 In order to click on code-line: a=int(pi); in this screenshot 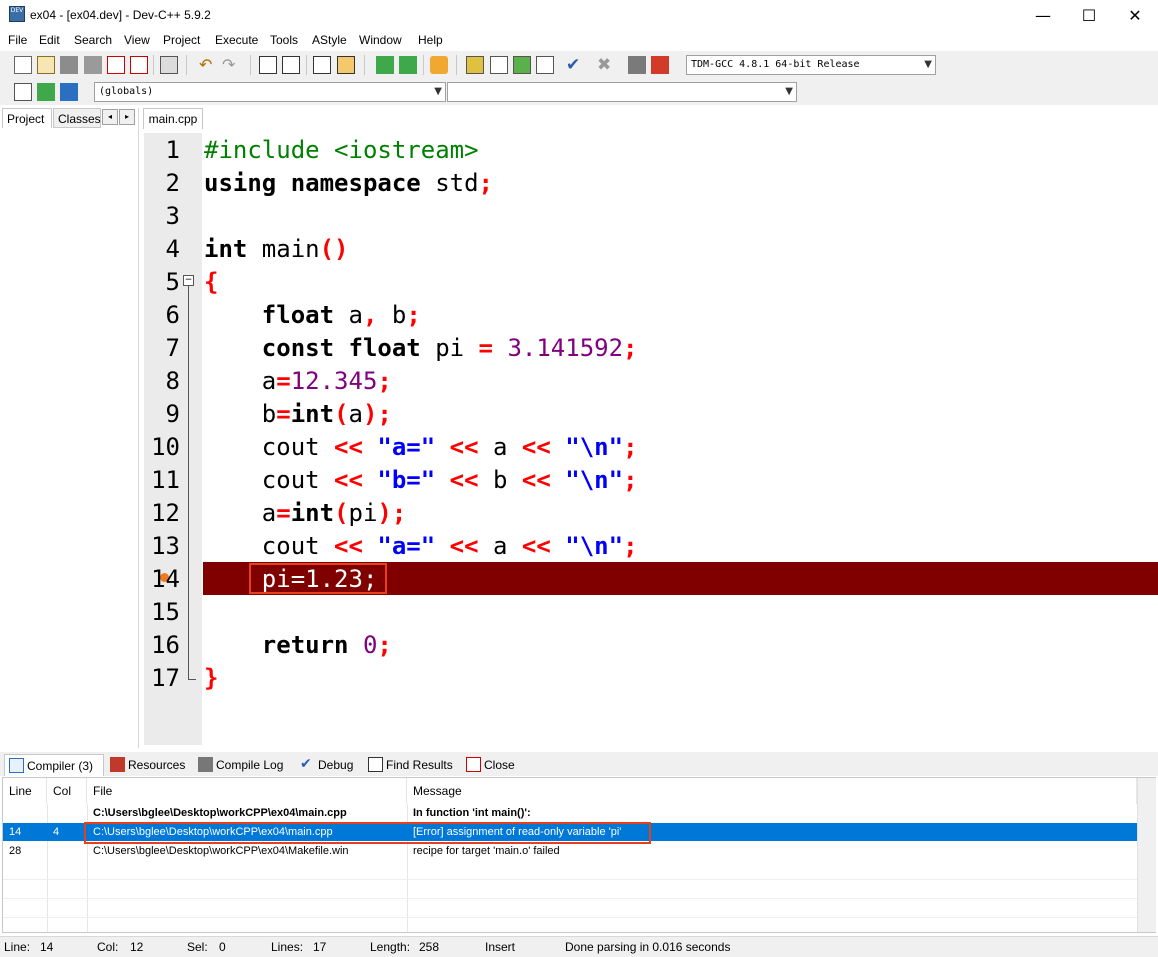, I will do `click(305, 513)`.